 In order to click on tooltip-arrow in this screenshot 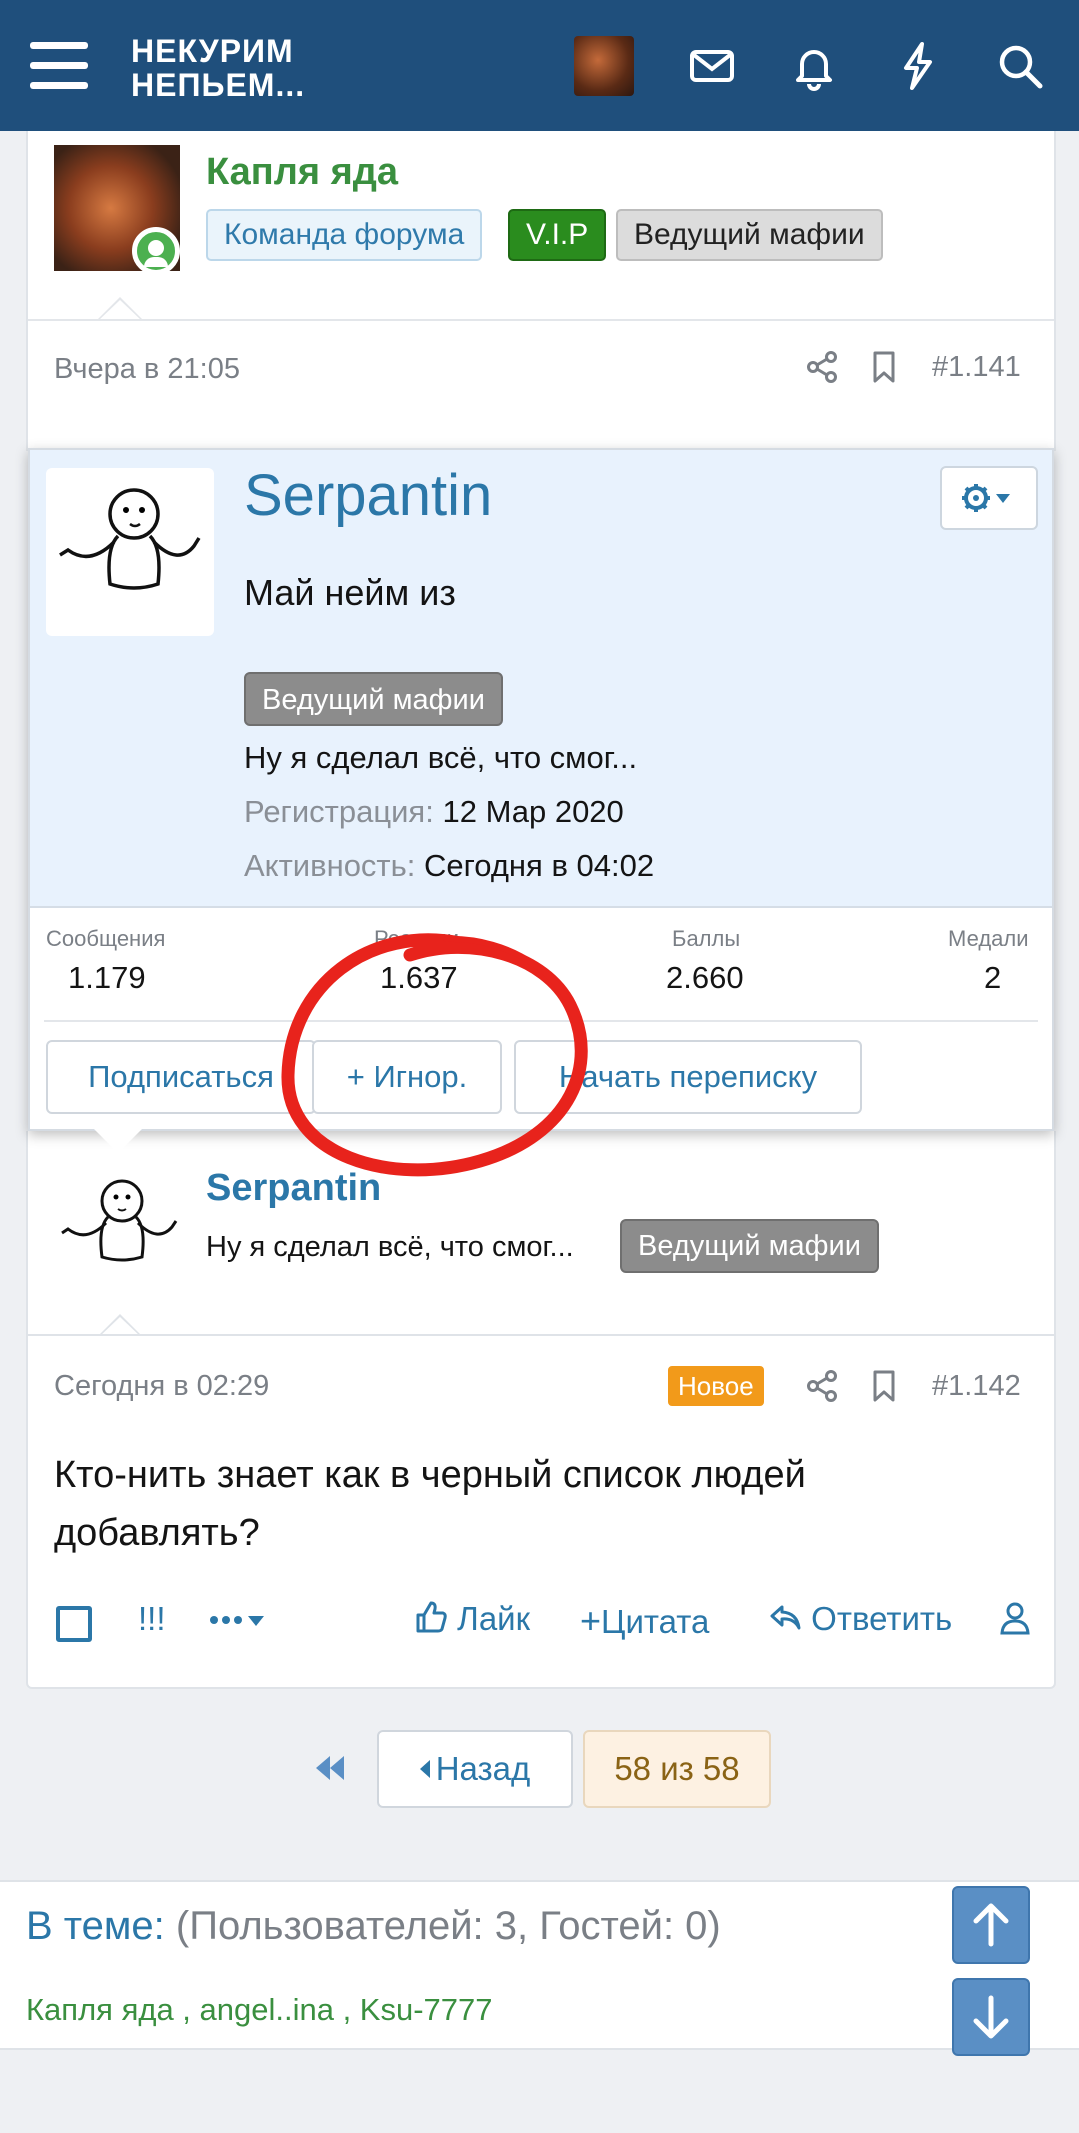, I will do `click(118, 1141)`.